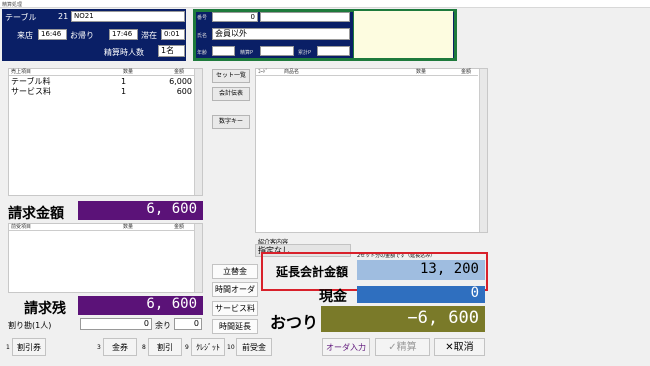 The width and height of the screenshot is (650, 366). Describe the element at coordinates (120, 347) in the screenshot. I see `voucher-button: 金券` at that location.